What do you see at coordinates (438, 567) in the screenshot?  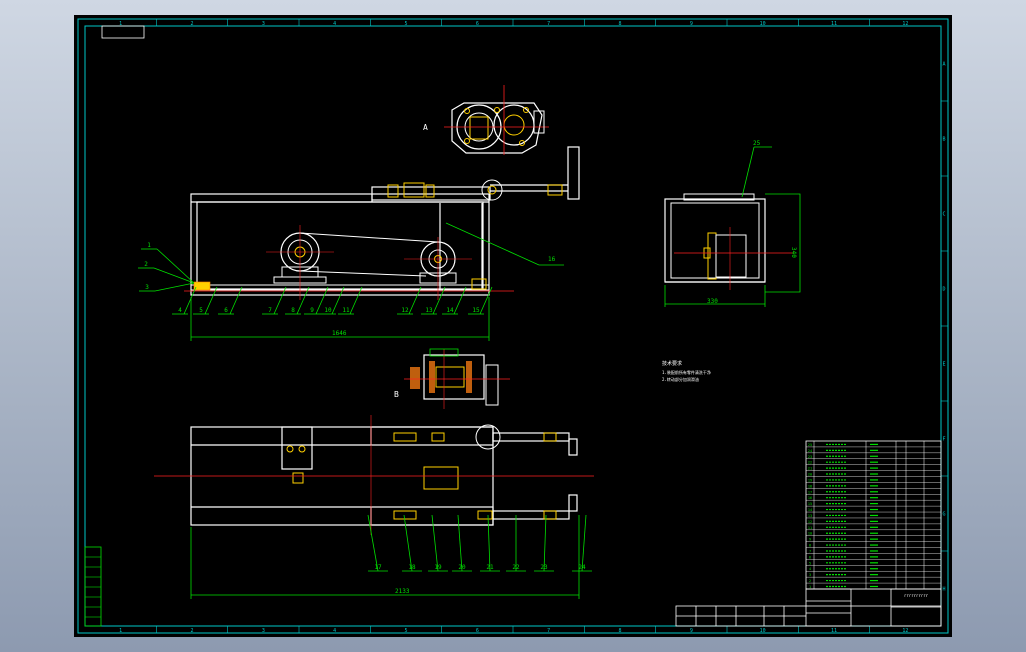 I see `plan-balloon: 19` at bounding box center [438, 567].